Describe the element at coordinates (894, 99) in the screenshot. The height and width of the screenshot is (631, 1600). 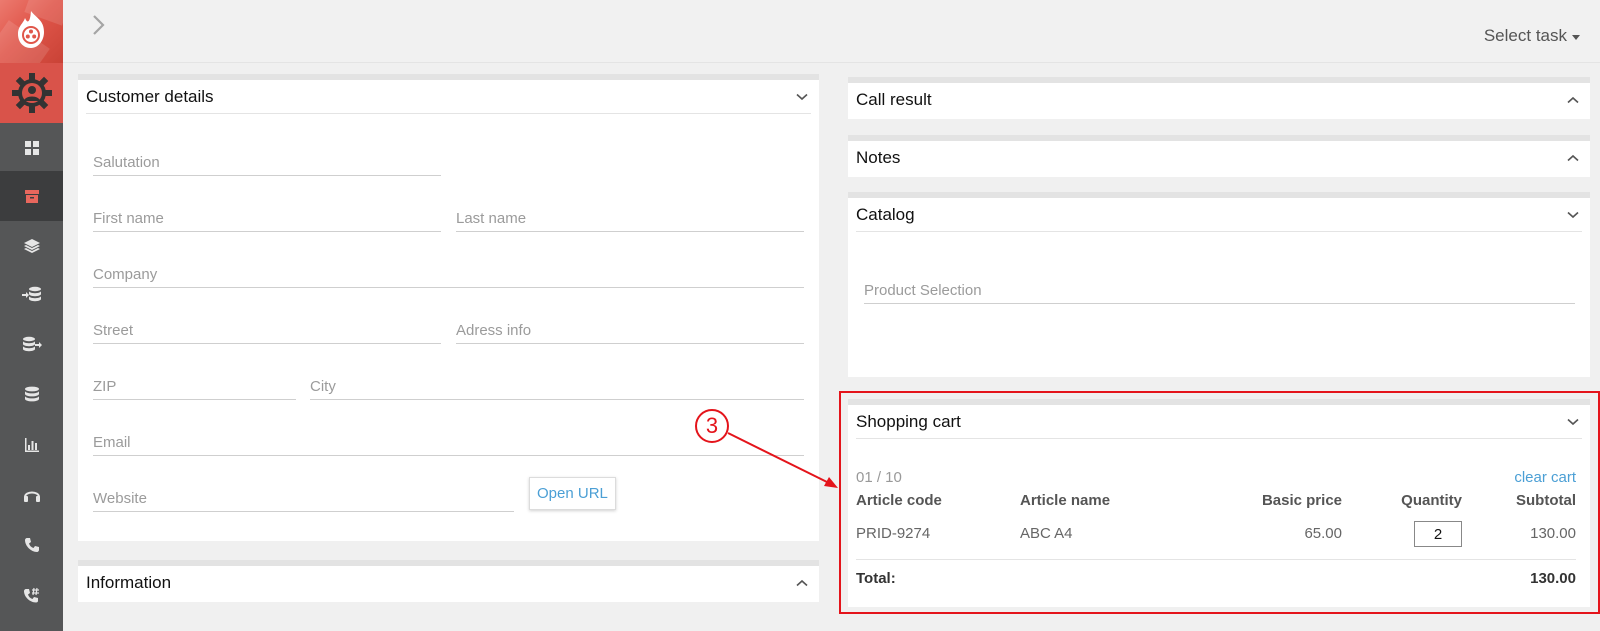
I see `call-result-title: Call result` at that location.